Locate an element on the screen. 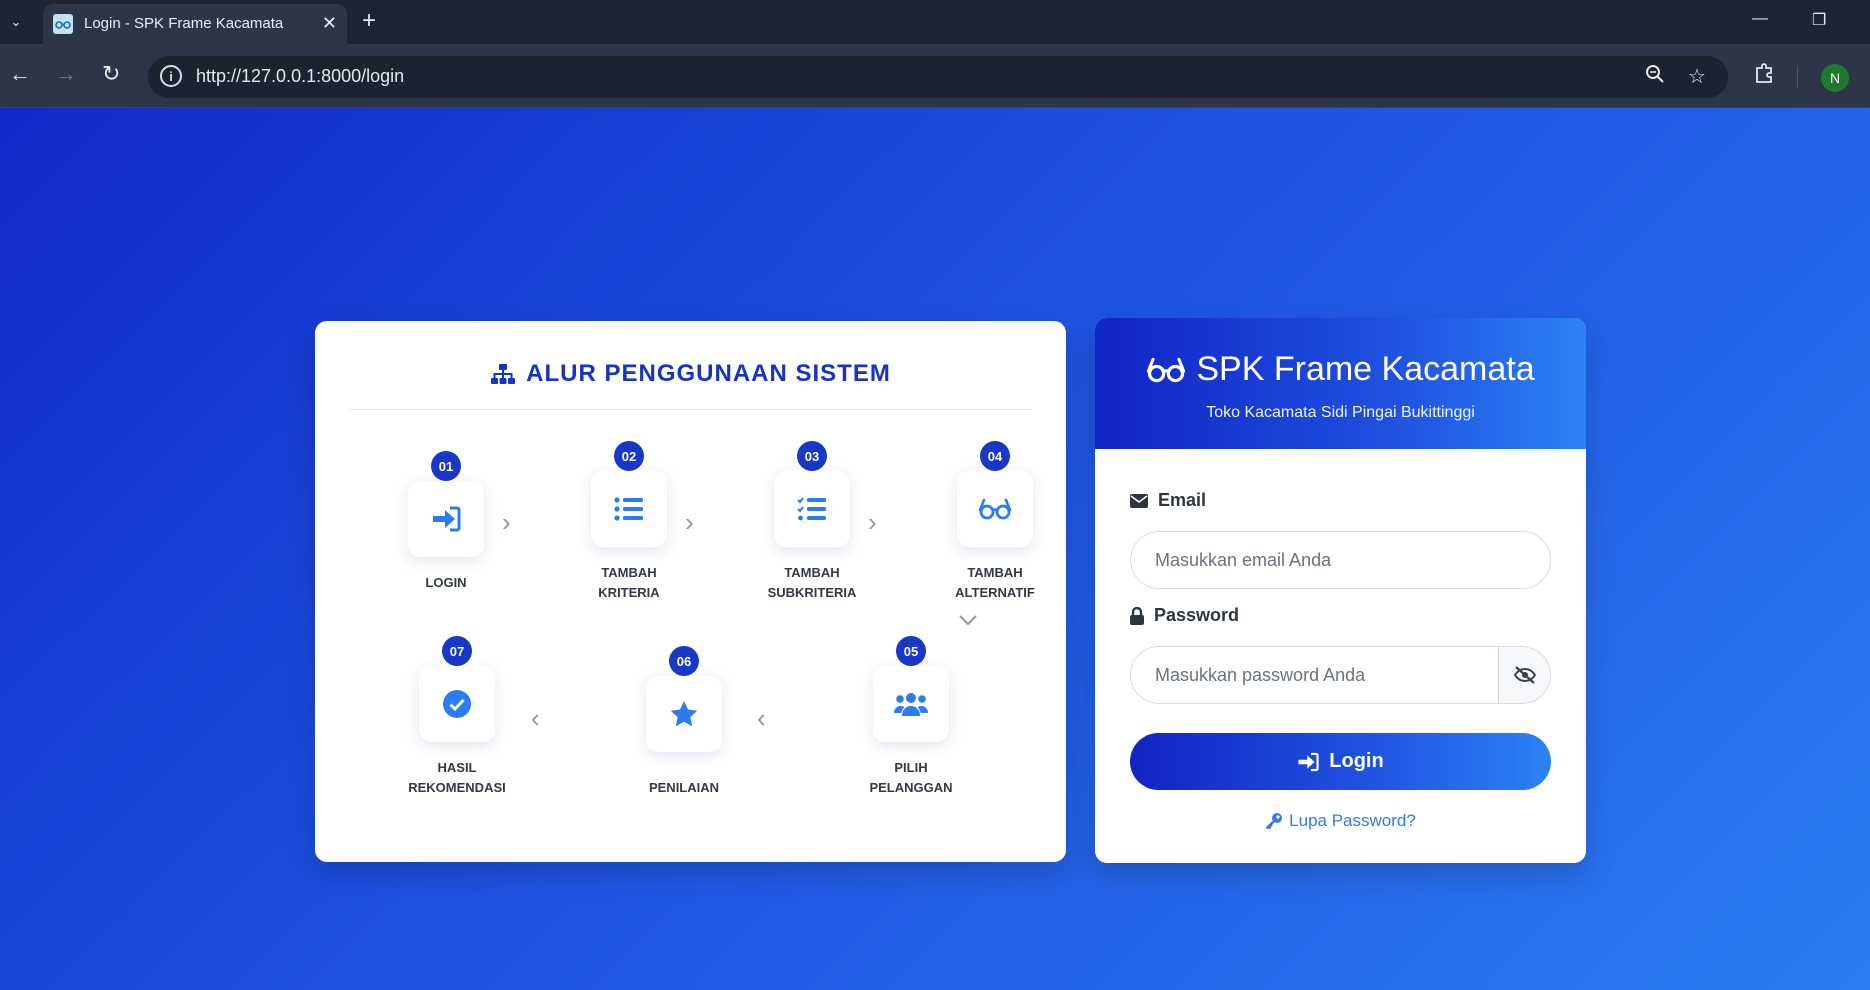 This screenshot has height=990, width=1870. browser-tab-bar: ⌄ Login - SPK Frame Kacamata ✕ + — ❐ is located at coordinates (935, 22).